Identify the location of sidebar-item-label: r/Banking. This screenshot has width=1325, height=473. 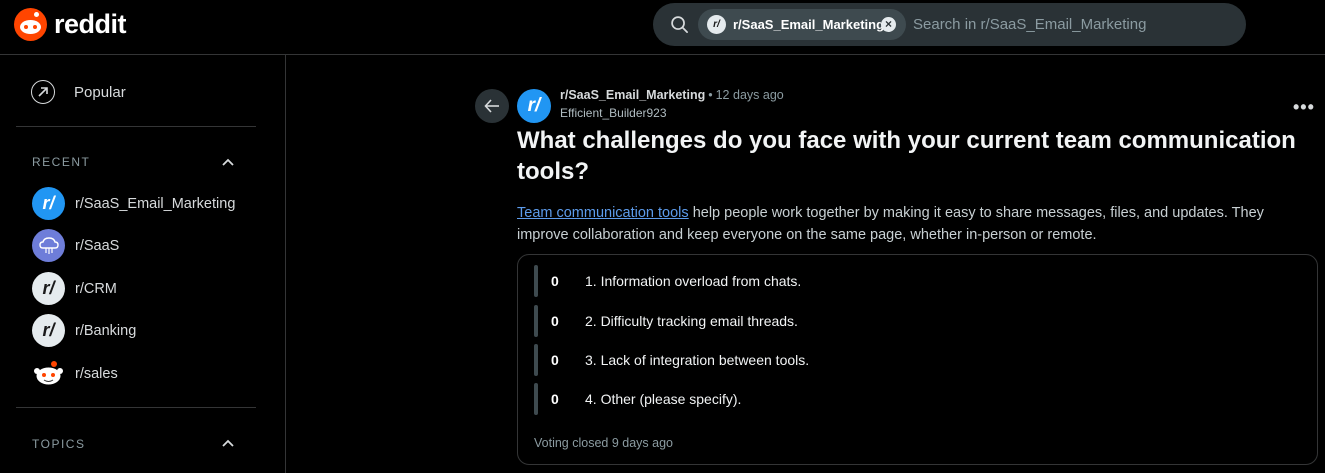
(106, 330).